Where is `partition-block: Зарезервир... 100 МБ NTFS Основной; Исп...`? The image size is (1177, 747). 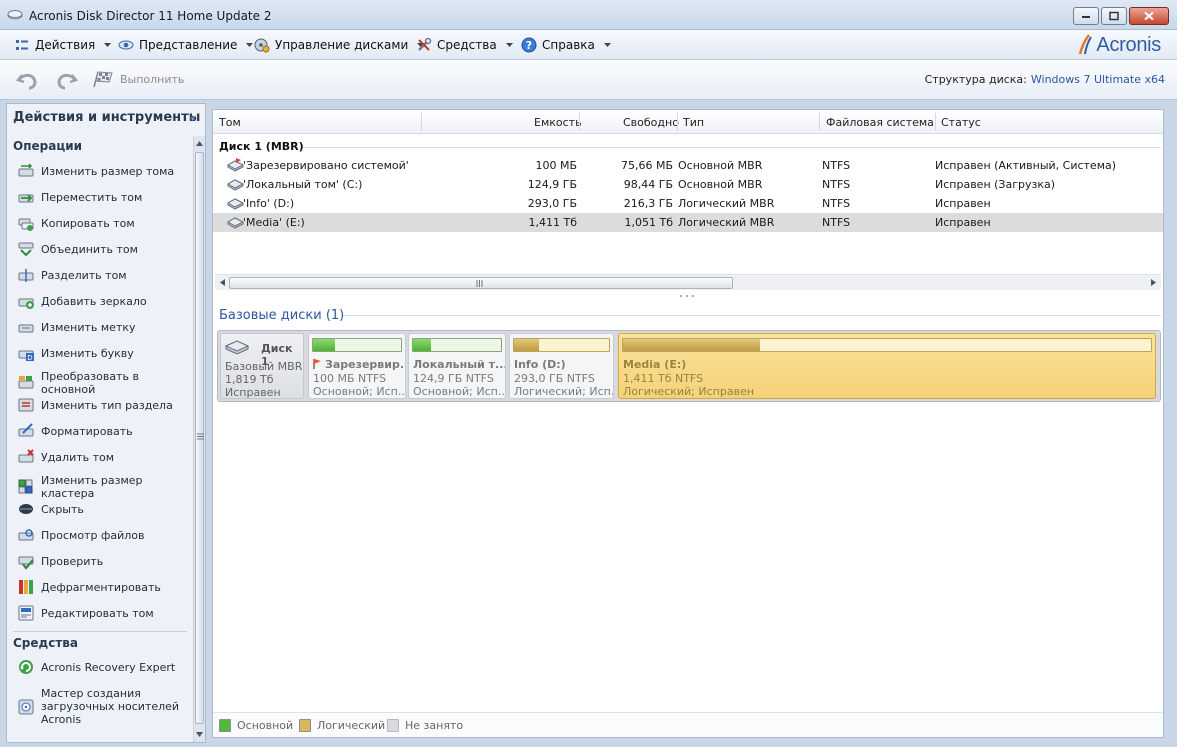 partition-block: Зарезервир... 100 МБ NTFS Основной; Исп... is located at coordinates (357, 366).